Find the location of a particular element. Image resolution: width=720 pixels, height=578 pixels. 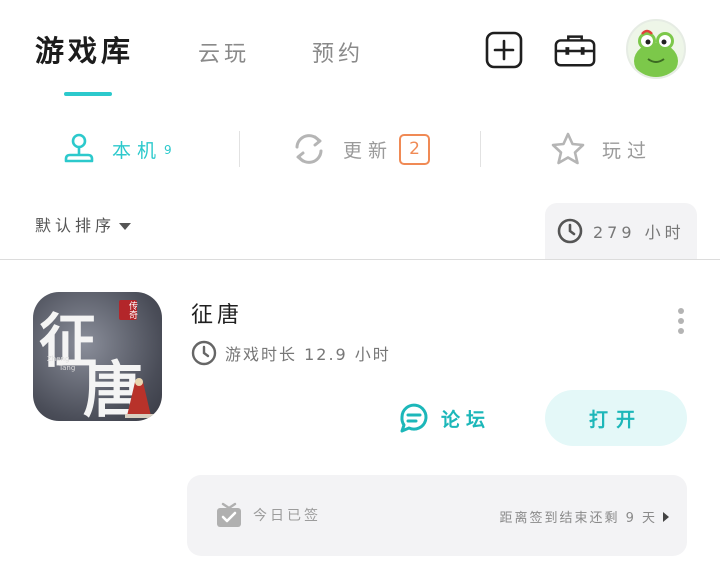

total-playtime: 279 小时 is located at coordinates (621, 231).